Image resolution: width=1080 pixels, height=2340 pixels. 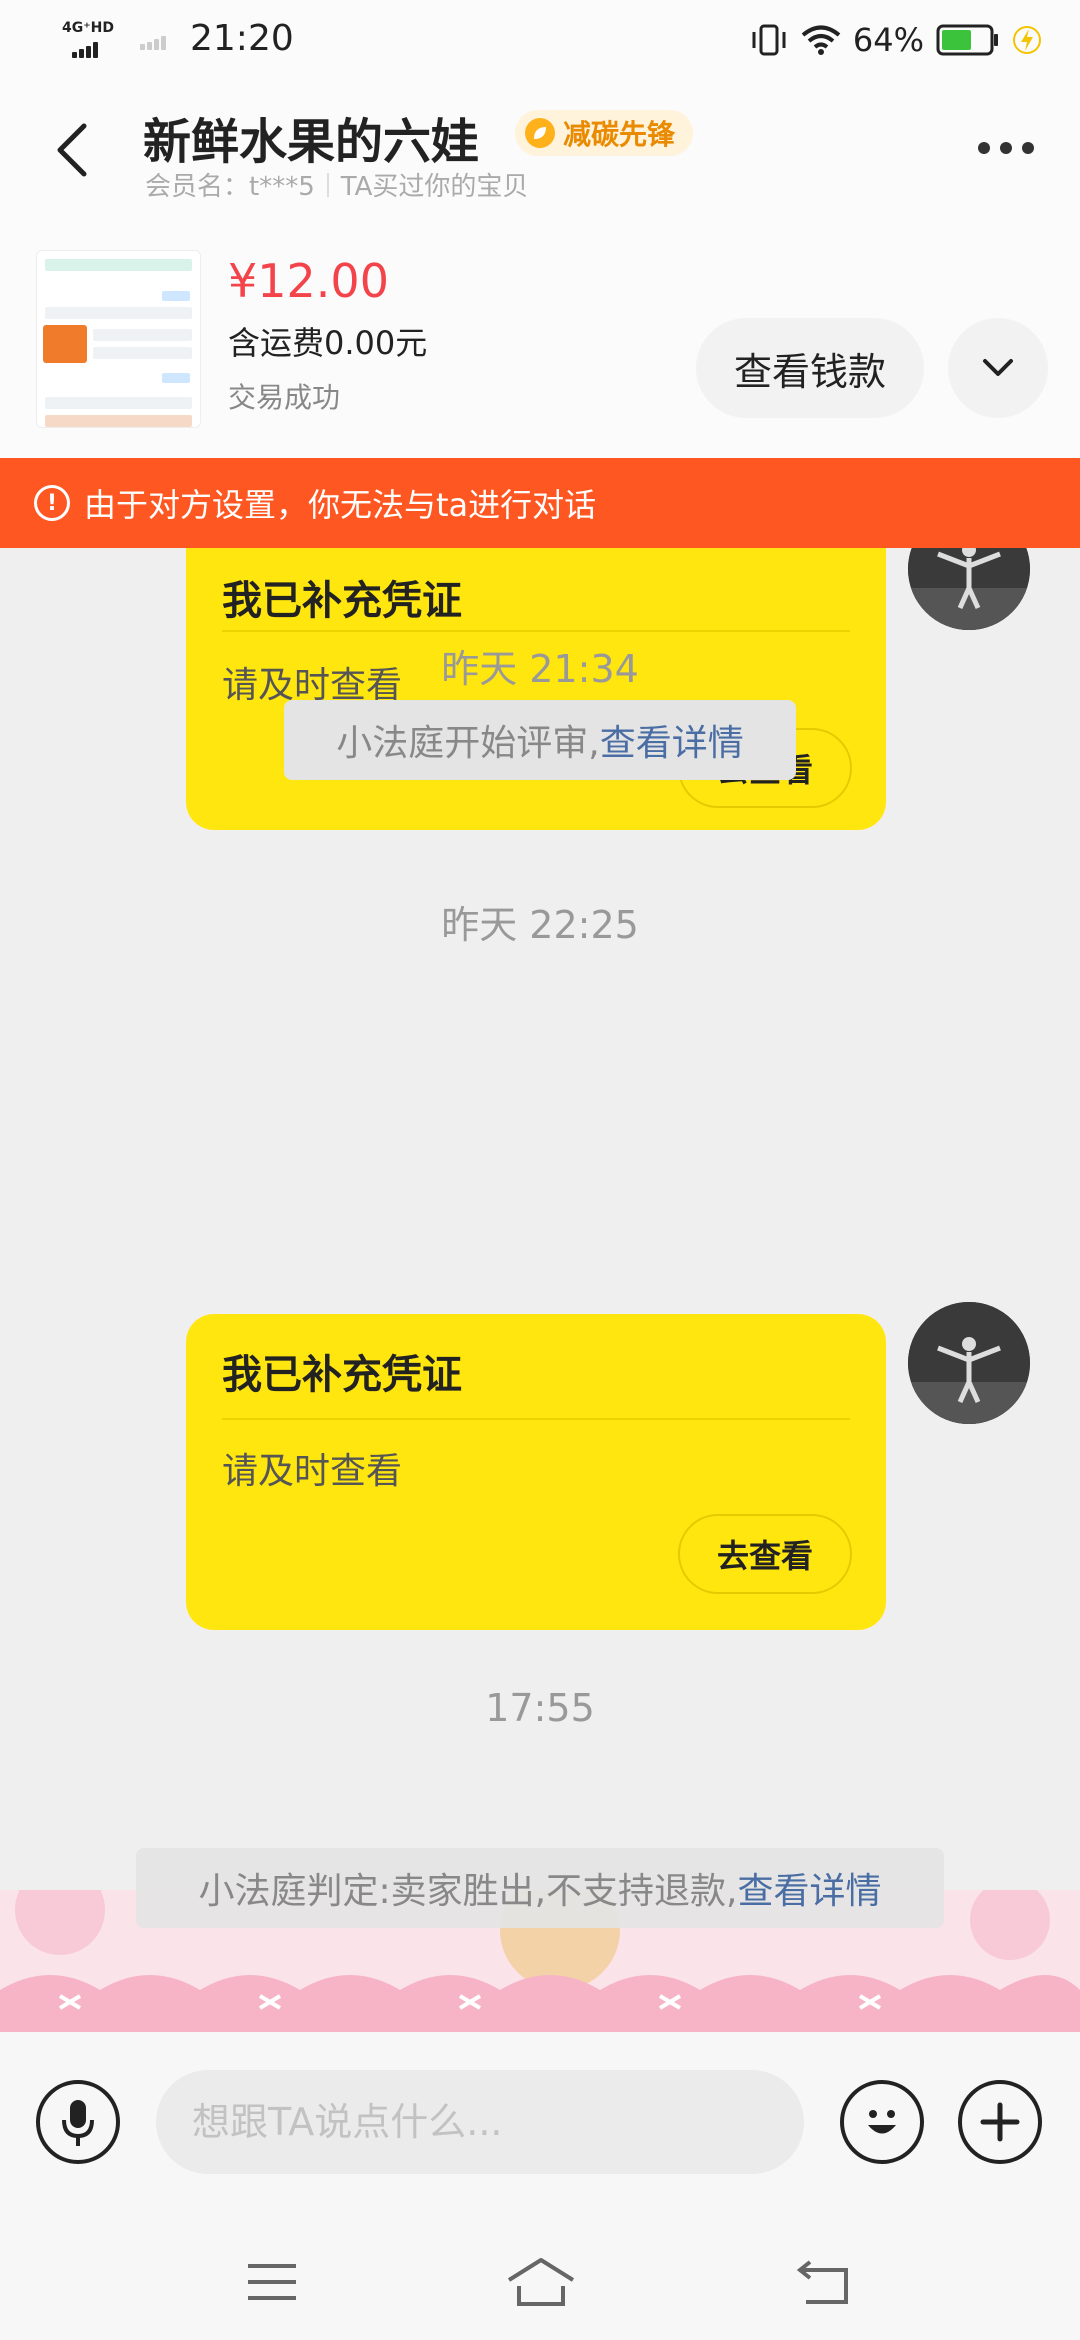 I want to click on message-input, so click(x=480, y=2122).